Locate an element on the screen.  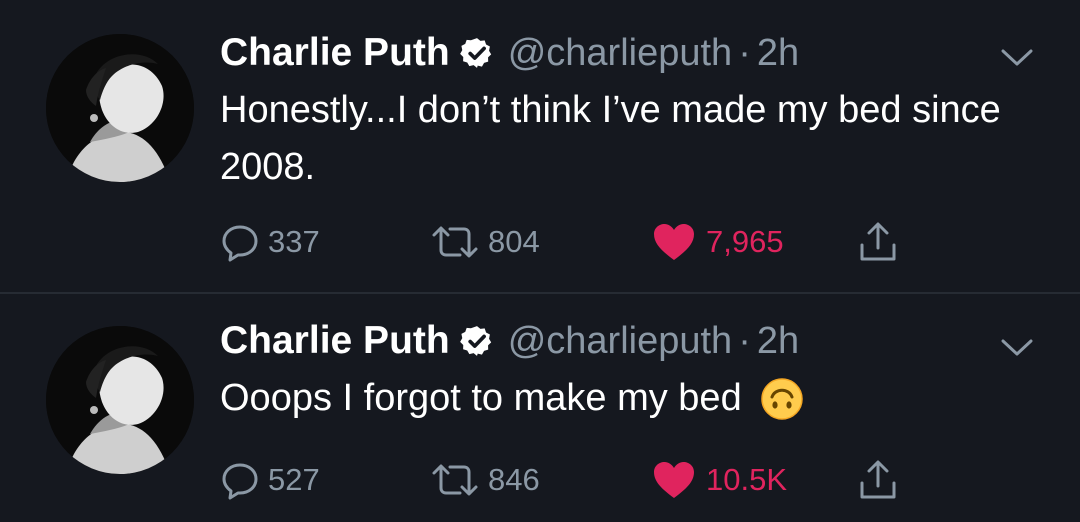
retweet-button: 846 is located at coordinates (485, 480).